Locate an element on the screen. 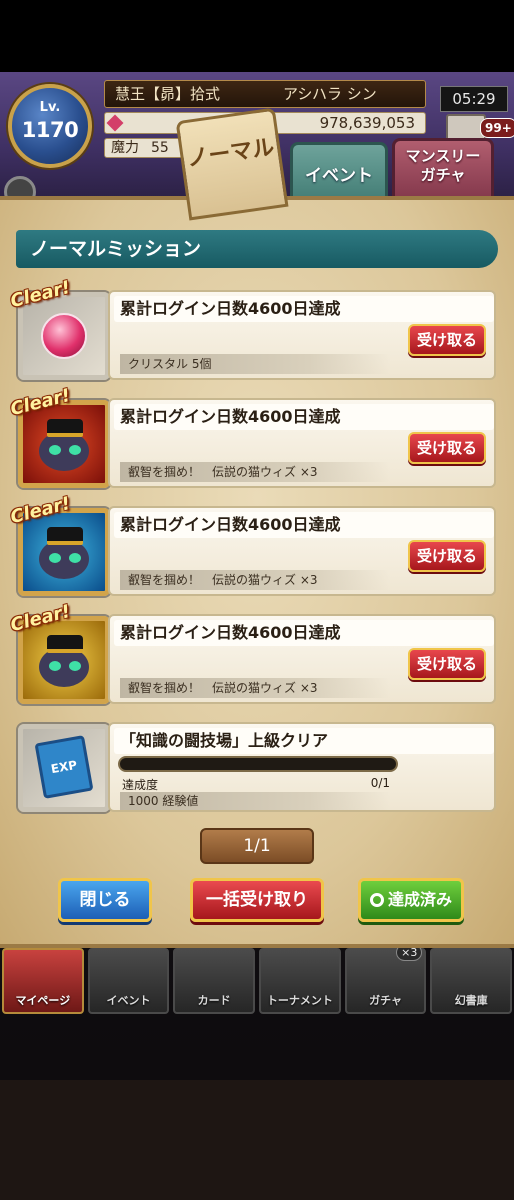 Image resolution: width=514 pixels, height=1200 pixels. nav-label: マイページ is located at coordinates (43, 1000).